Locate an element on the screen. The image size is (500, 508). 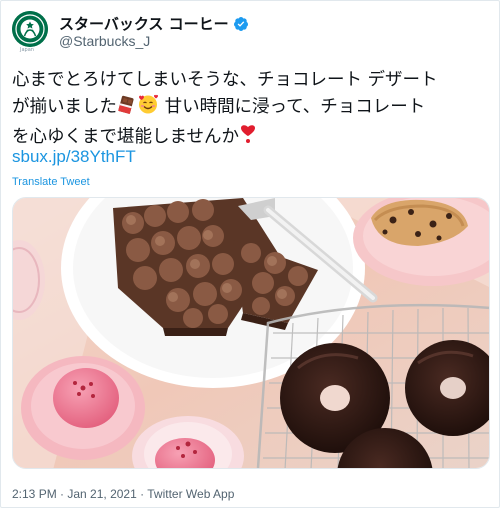
tweet-text-line-2-start: が揃いました is located at coordinates (64, 107).